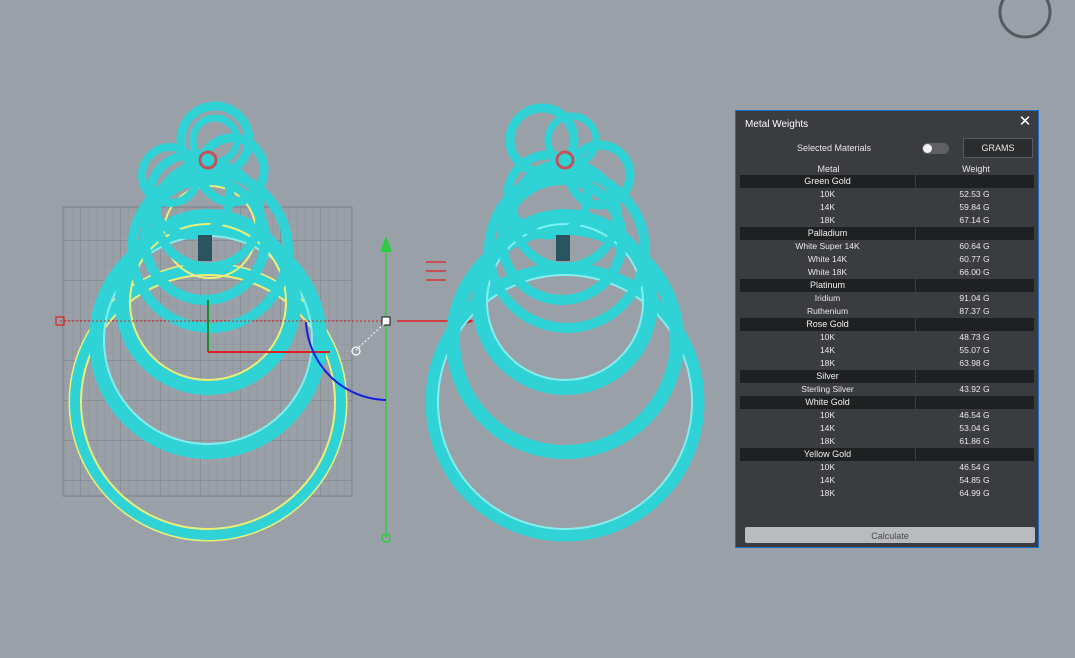 The width and height of the screenshot is (1075, 658). I want to click on toggle-knob, so click(927, 148).